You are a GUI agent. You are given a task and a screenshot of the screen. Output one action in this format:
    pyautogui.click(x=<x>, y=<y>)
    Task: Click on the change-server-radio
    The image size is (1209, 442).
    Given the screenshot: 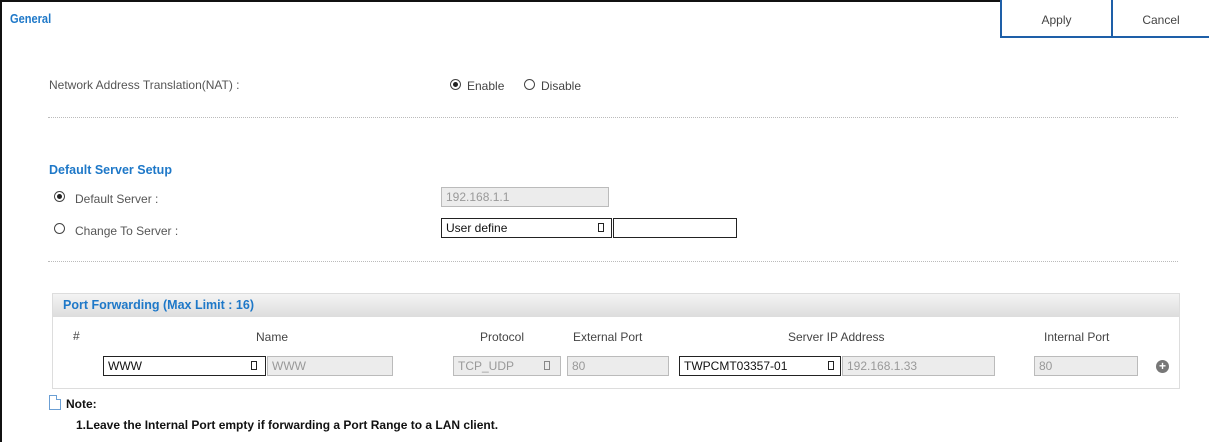 What is the action you would take?
    pyautogui.click(x=59, y=228)
    